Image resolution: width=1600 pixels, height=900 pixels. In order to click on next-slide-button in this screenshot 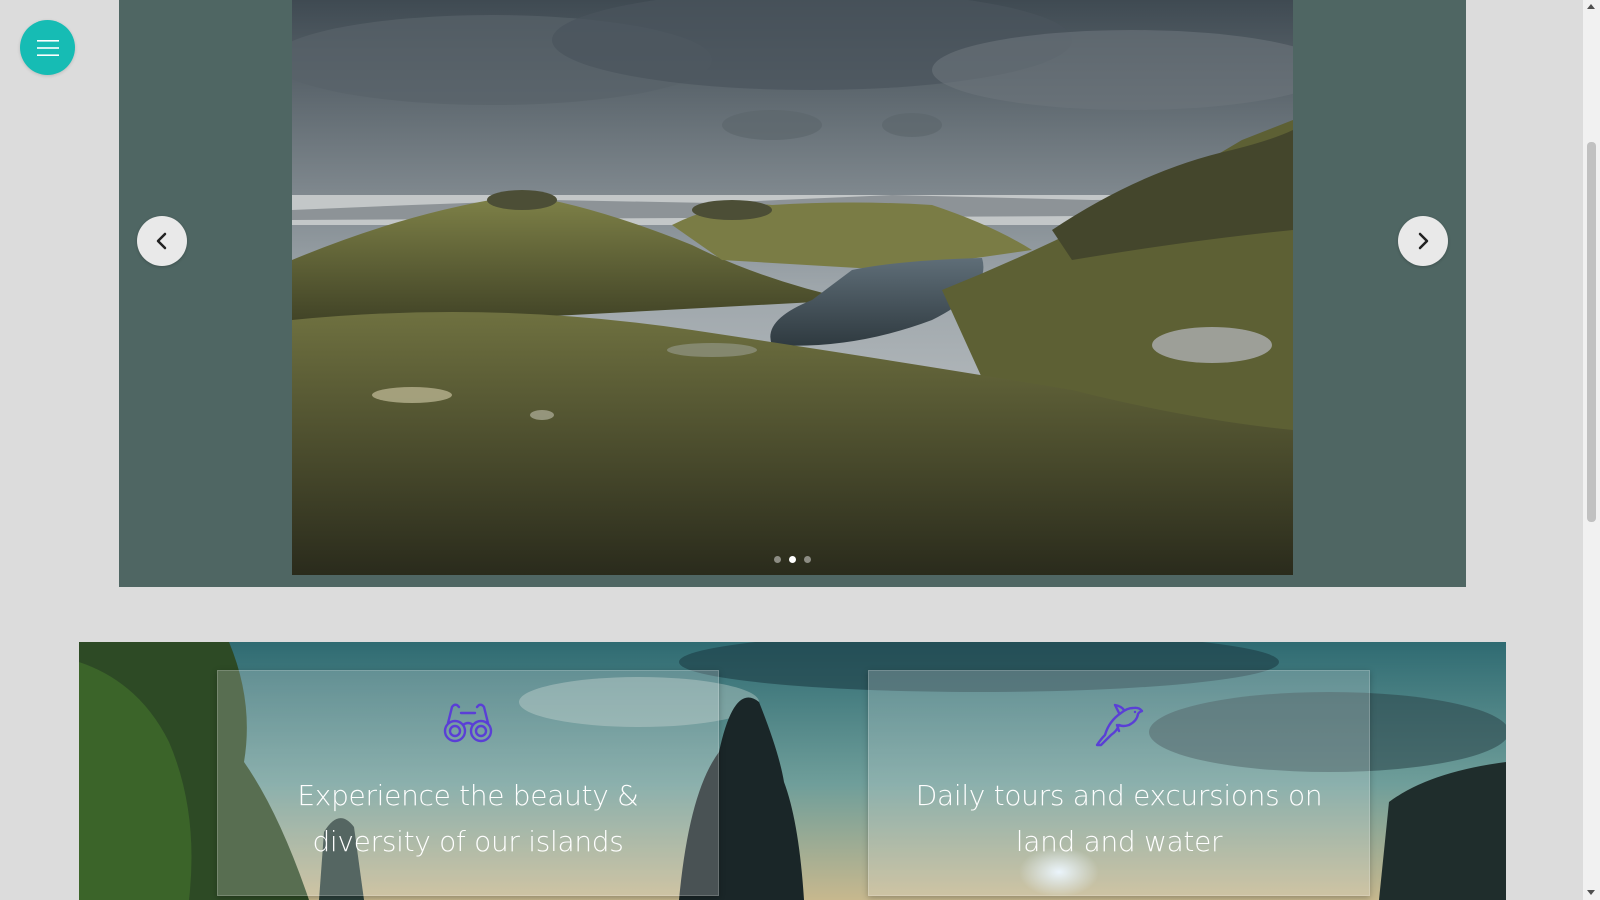, I will do `click(1423, 241)`.